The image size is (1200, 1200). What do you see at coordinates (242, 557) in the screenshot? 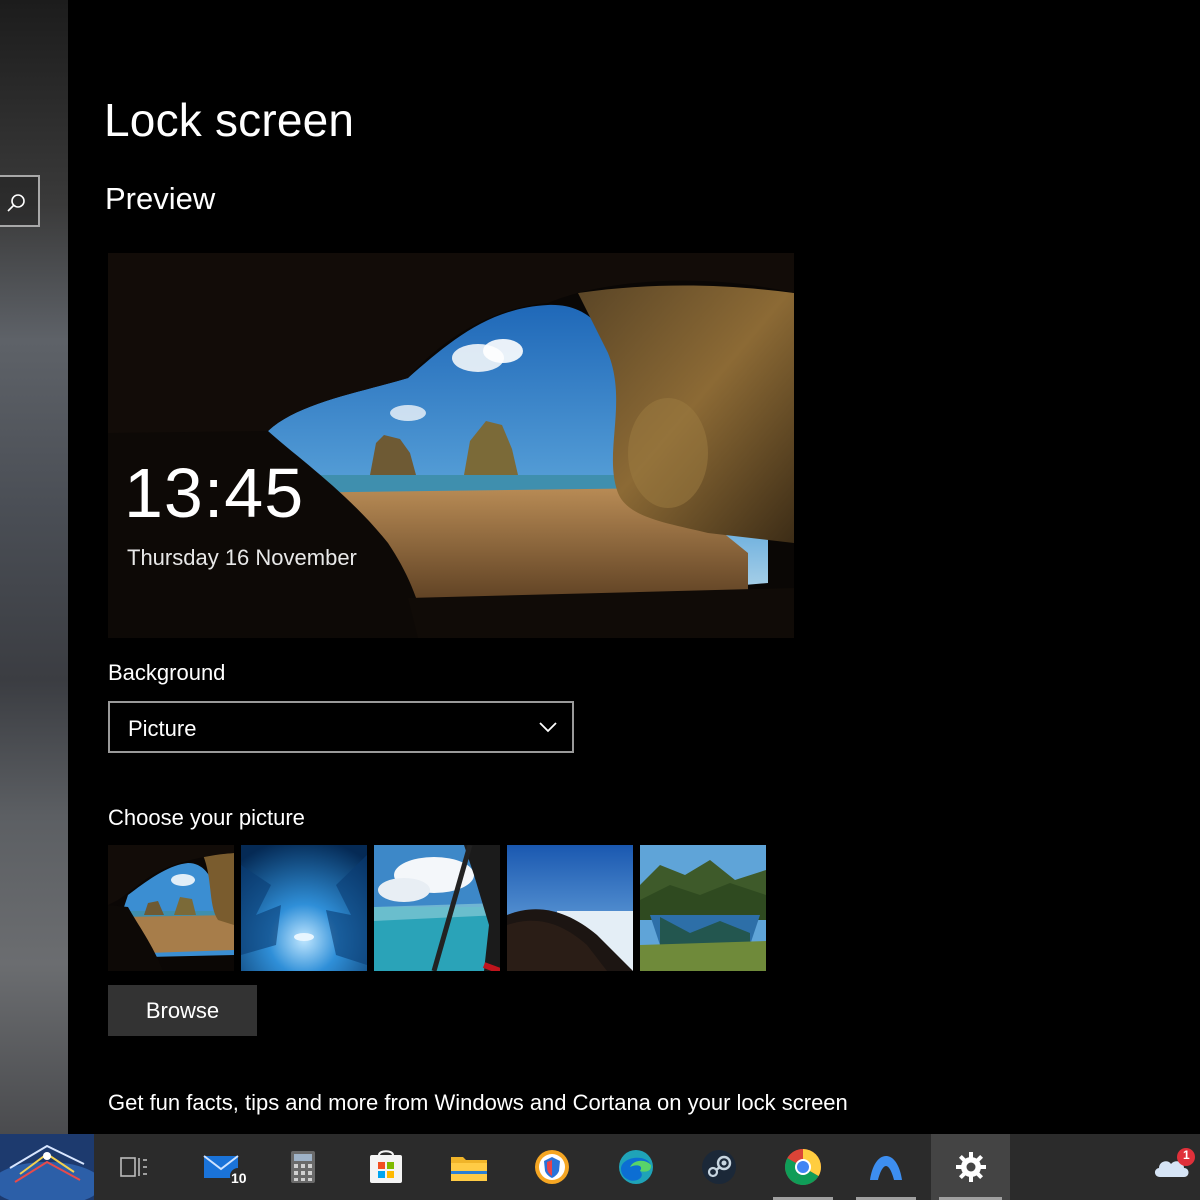
I see `preview-date: Thursday 16 November` at bounding box center [242, 557].